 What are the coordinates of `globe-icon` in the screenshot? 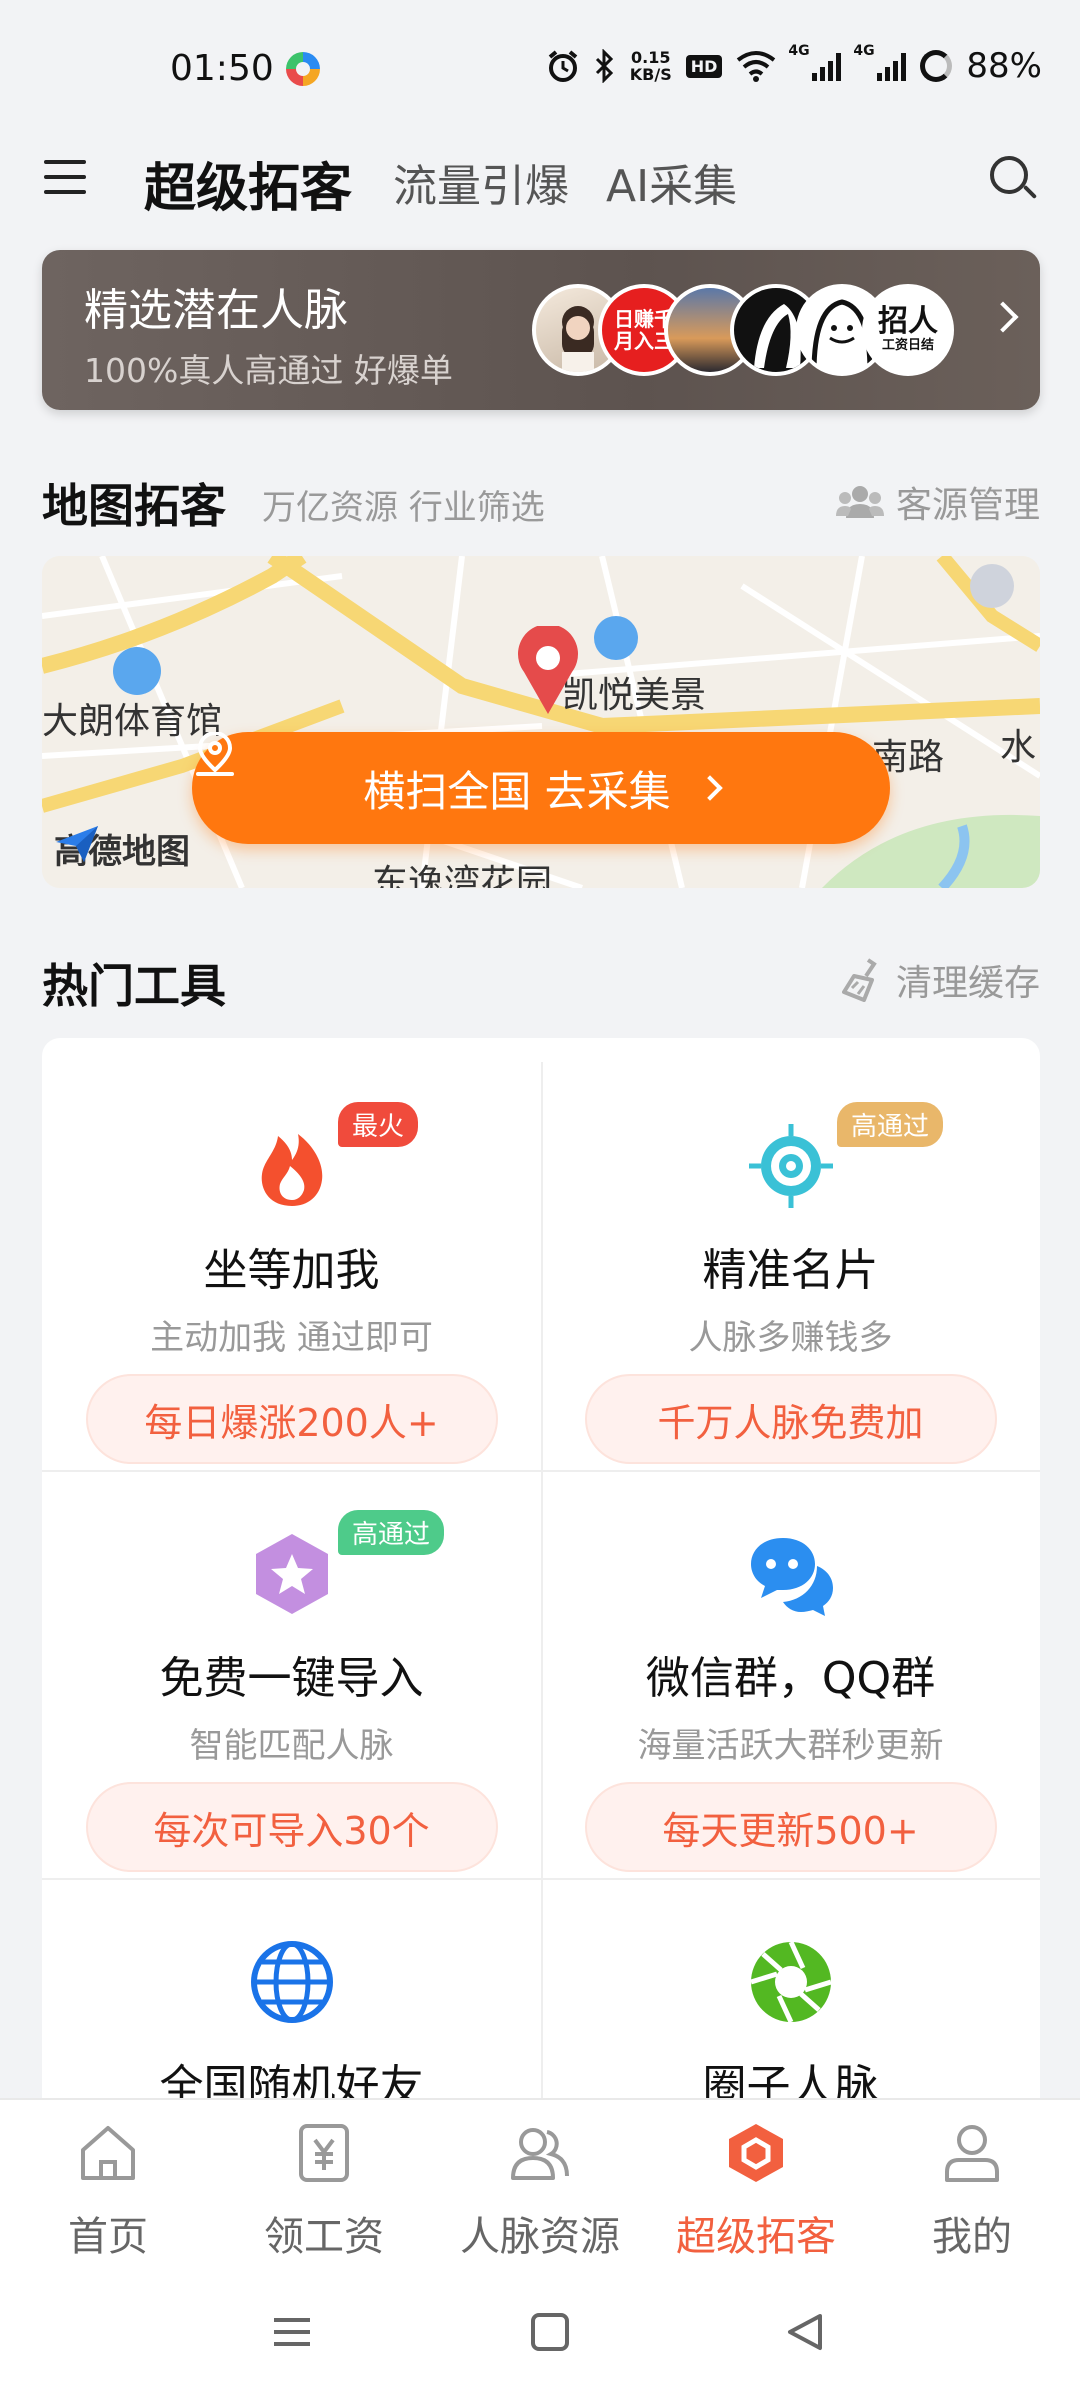 It's located at (291, 1982).